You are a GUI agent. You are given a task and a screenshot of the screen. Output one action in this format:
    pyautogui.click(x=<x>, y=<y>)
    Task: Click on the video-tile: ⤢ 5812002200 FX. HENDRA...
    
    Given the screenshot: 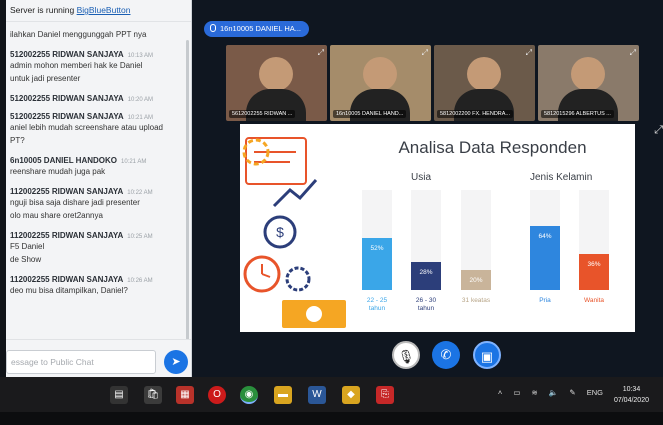 What is the action you would take?
    pyautogui.click(x=484, y=83)
    